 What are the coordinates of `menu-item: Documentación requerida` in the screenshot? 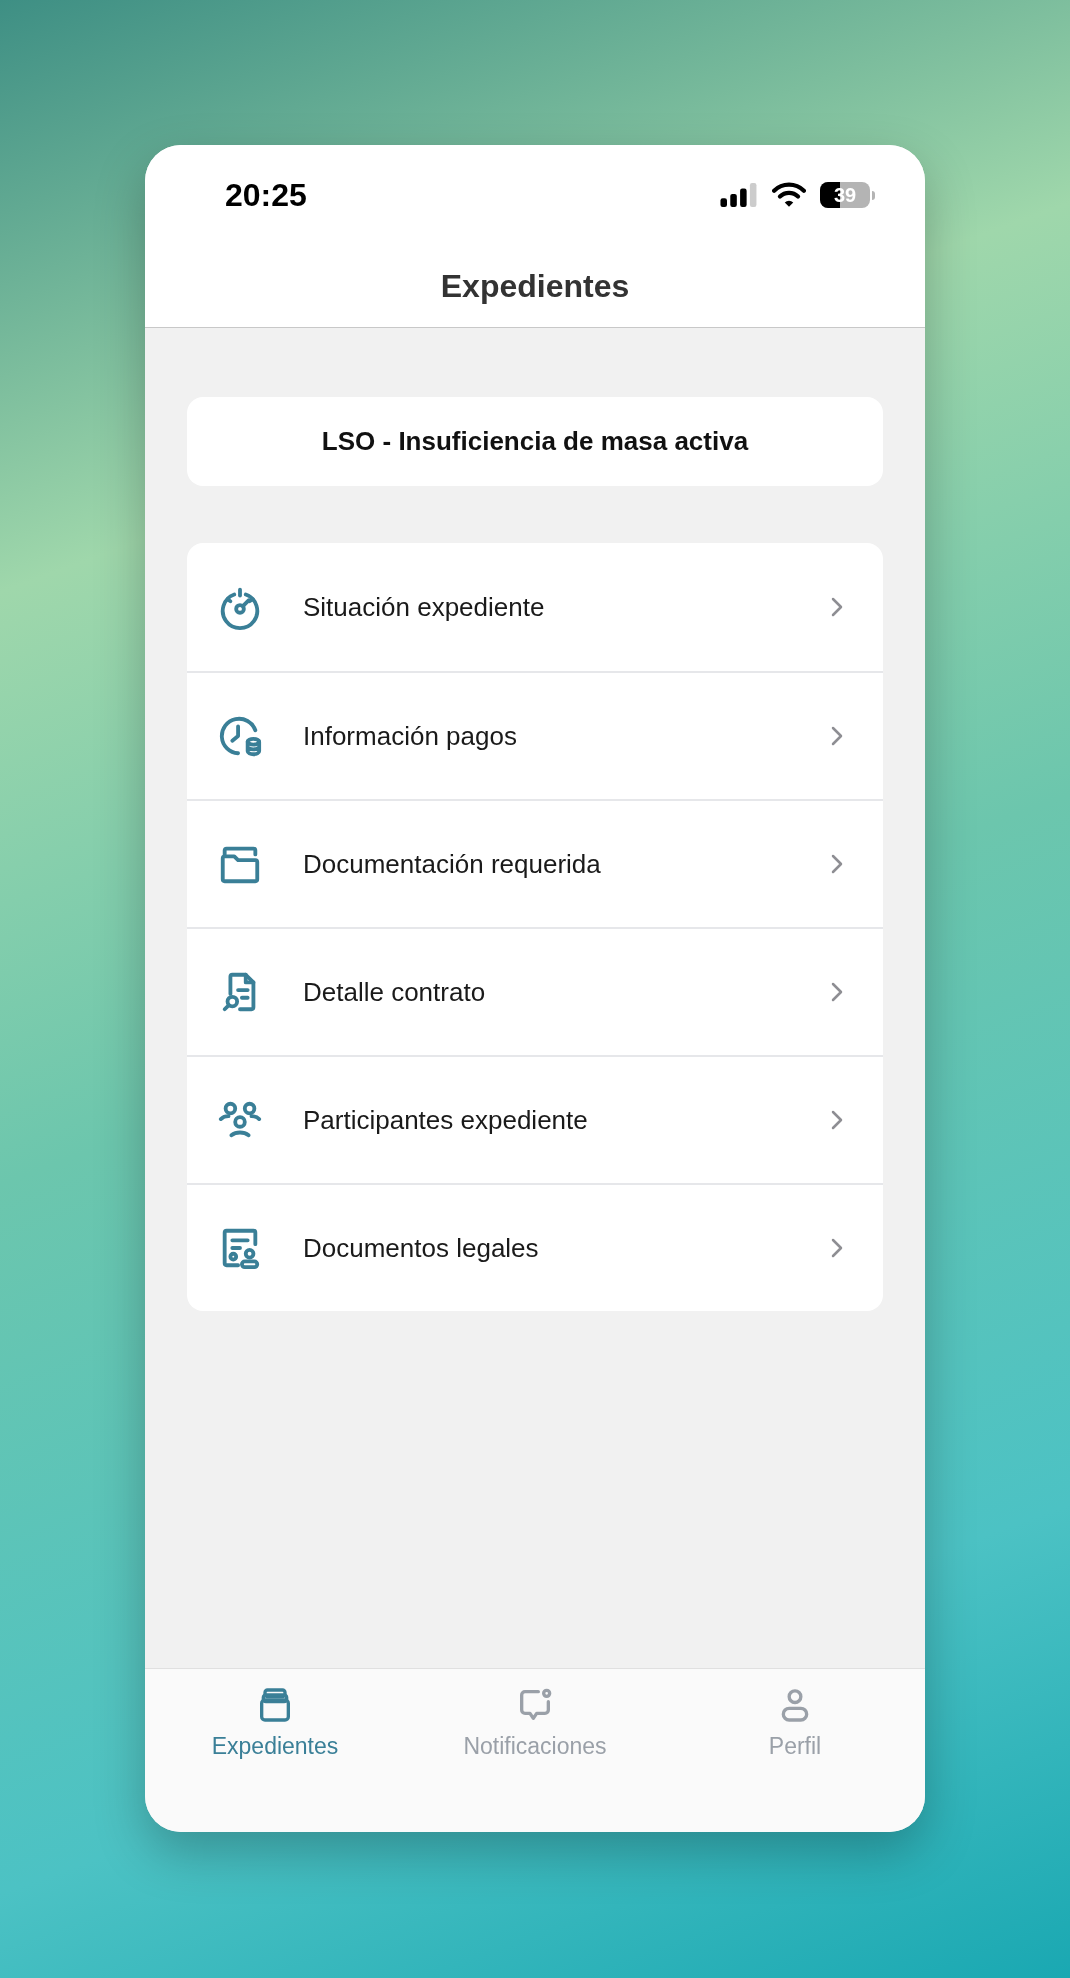 It's located at (535, 863).